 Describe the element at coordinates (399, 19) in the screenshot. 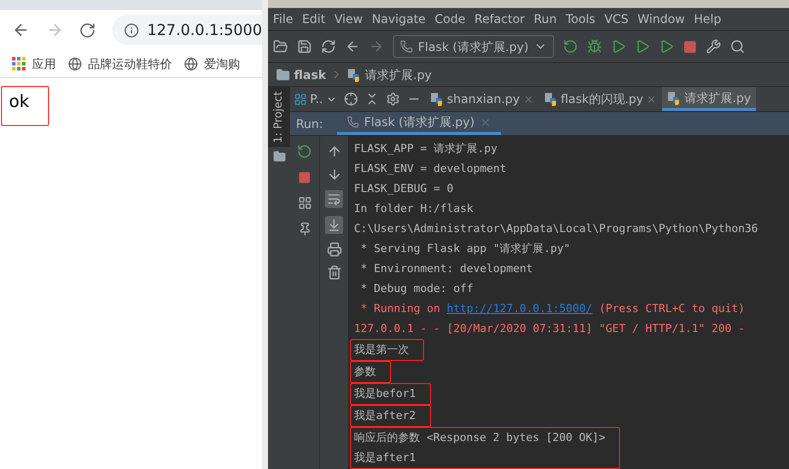

I see `menu-item: Navigate` at that location.